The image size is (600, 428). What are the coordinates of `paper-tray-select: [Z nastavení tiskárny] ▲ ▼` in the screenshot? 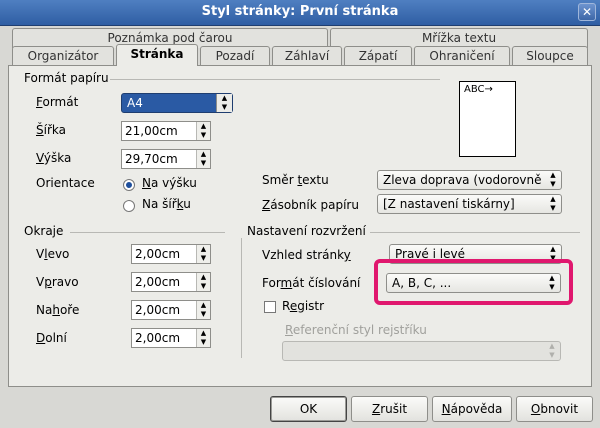 It's located at (469, 204).